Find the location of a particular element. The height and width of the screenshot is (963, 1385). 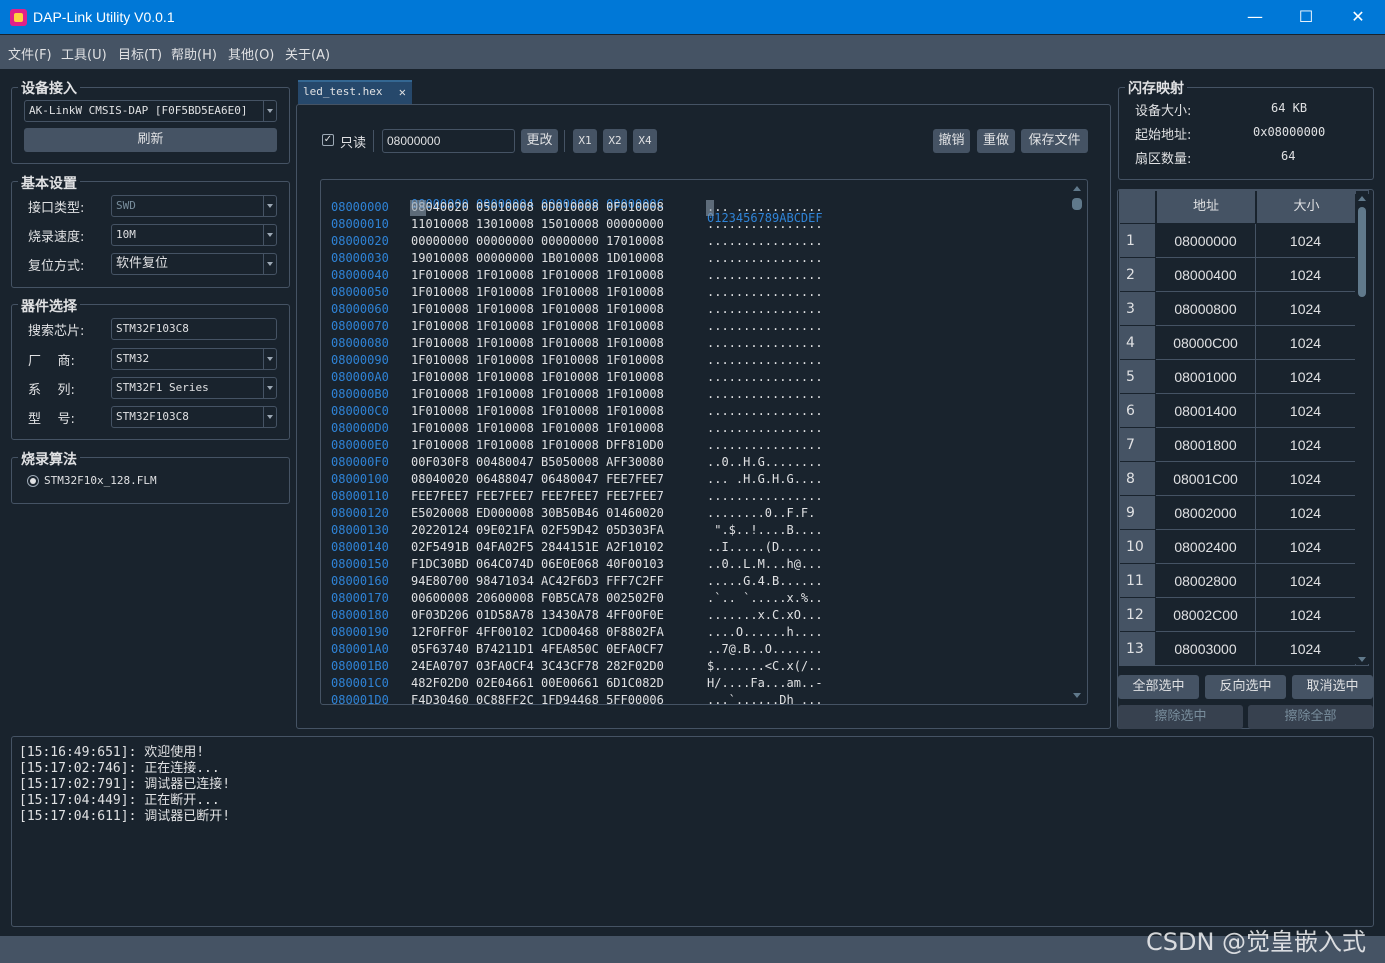

maximize-button: ☐ is located at coordinates (1306, 17).